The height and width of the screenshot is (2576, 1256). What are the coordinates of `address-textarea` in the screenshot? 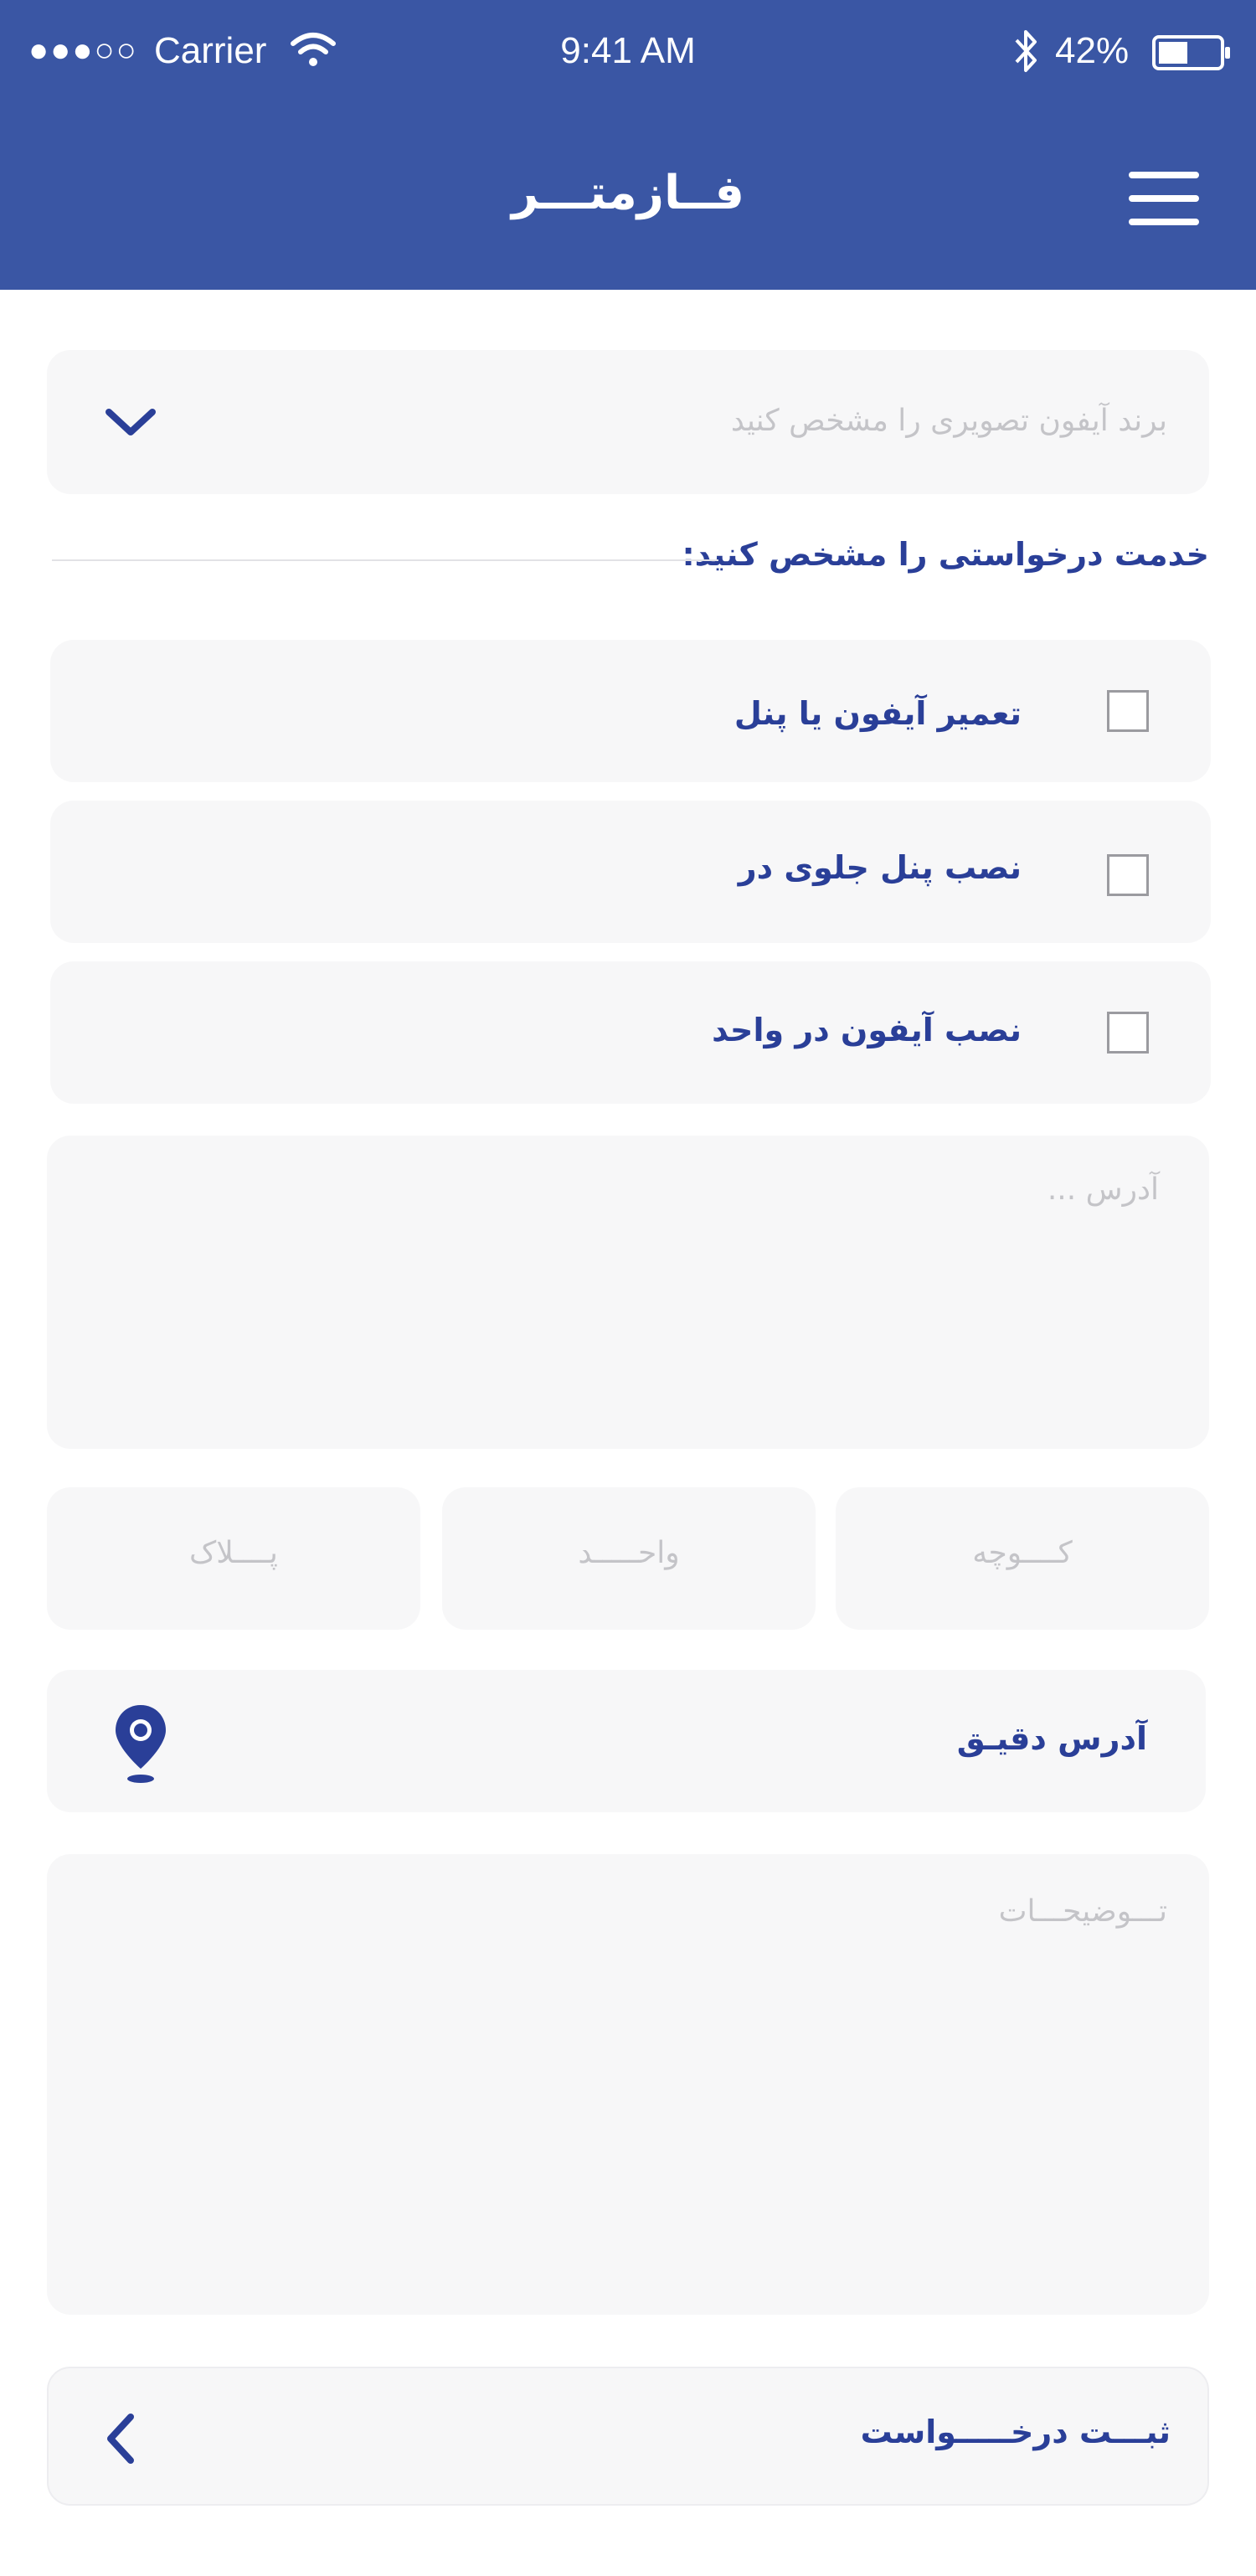 It's located at (628, 1292).